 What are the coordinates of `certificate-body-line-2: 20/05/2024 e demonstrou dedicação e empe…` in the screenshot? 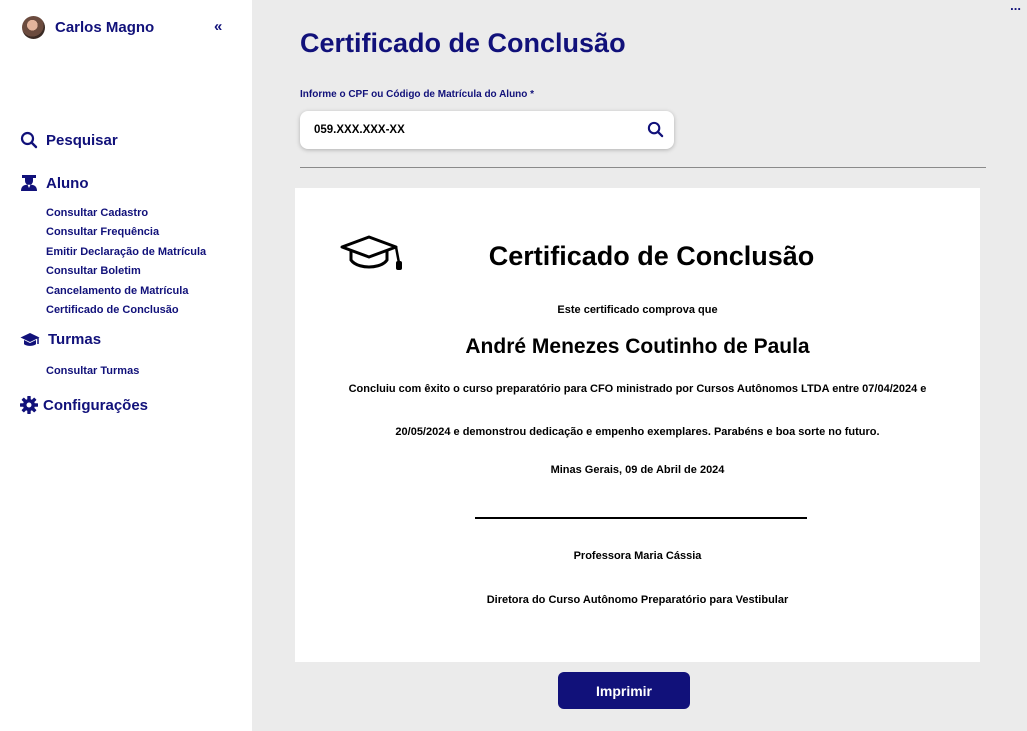 It's located at (637, 432).